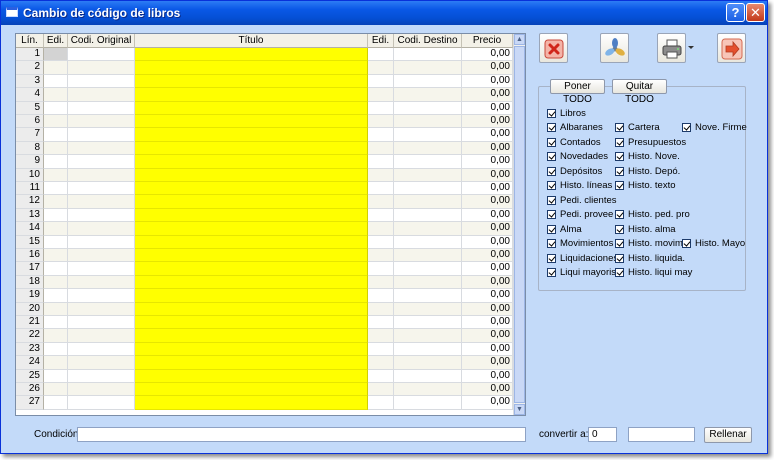  I want to click on scroll-up-arrow-icon: ▲, so click(519, 39).